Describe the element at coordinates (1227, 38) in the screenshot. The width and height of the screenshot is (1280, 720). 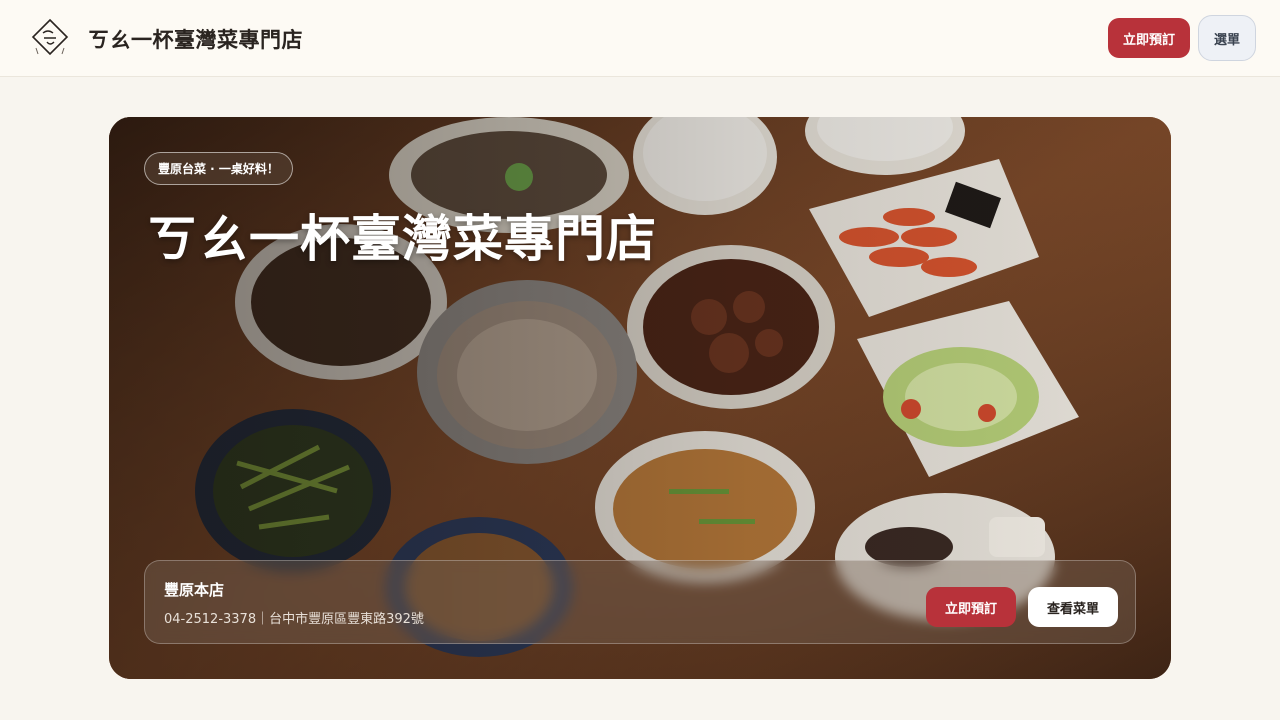
I see `menu-button: 選單` at that location.